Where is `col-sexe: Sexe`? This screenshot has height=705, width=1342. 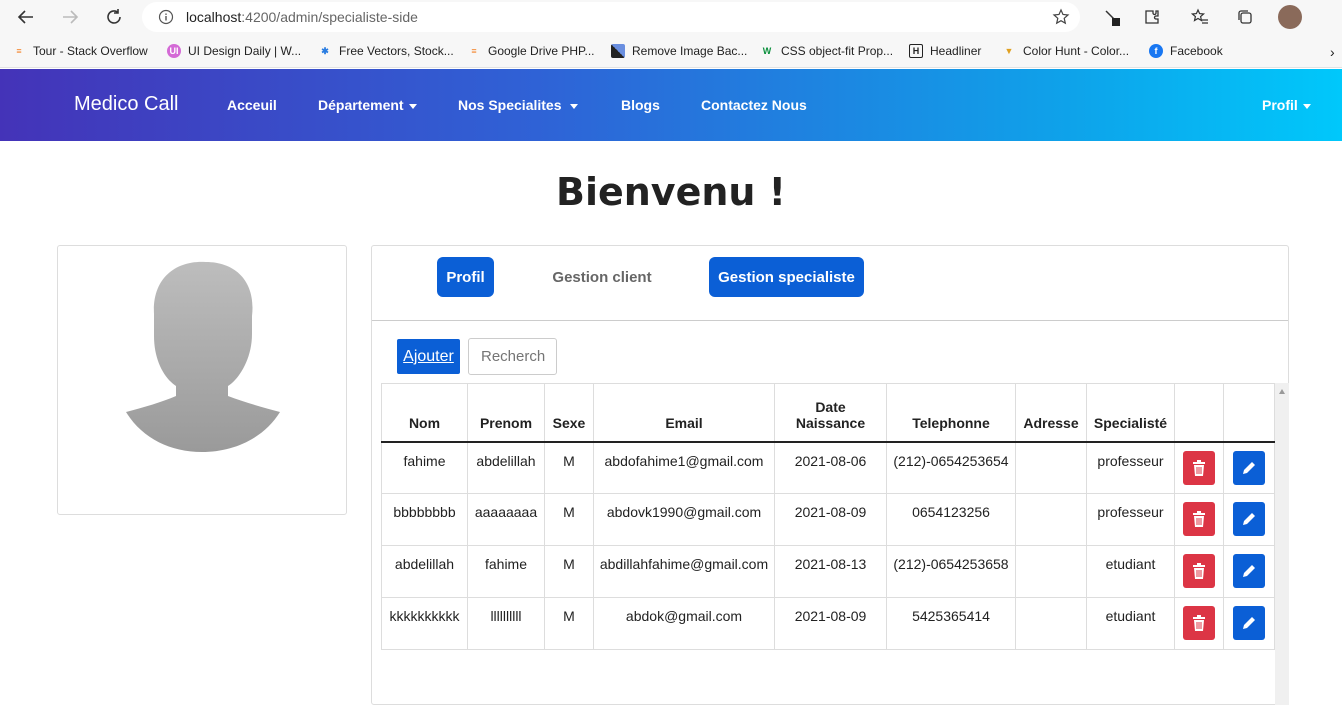
col-sexe: Sexe is located at coordinates (569, 413).